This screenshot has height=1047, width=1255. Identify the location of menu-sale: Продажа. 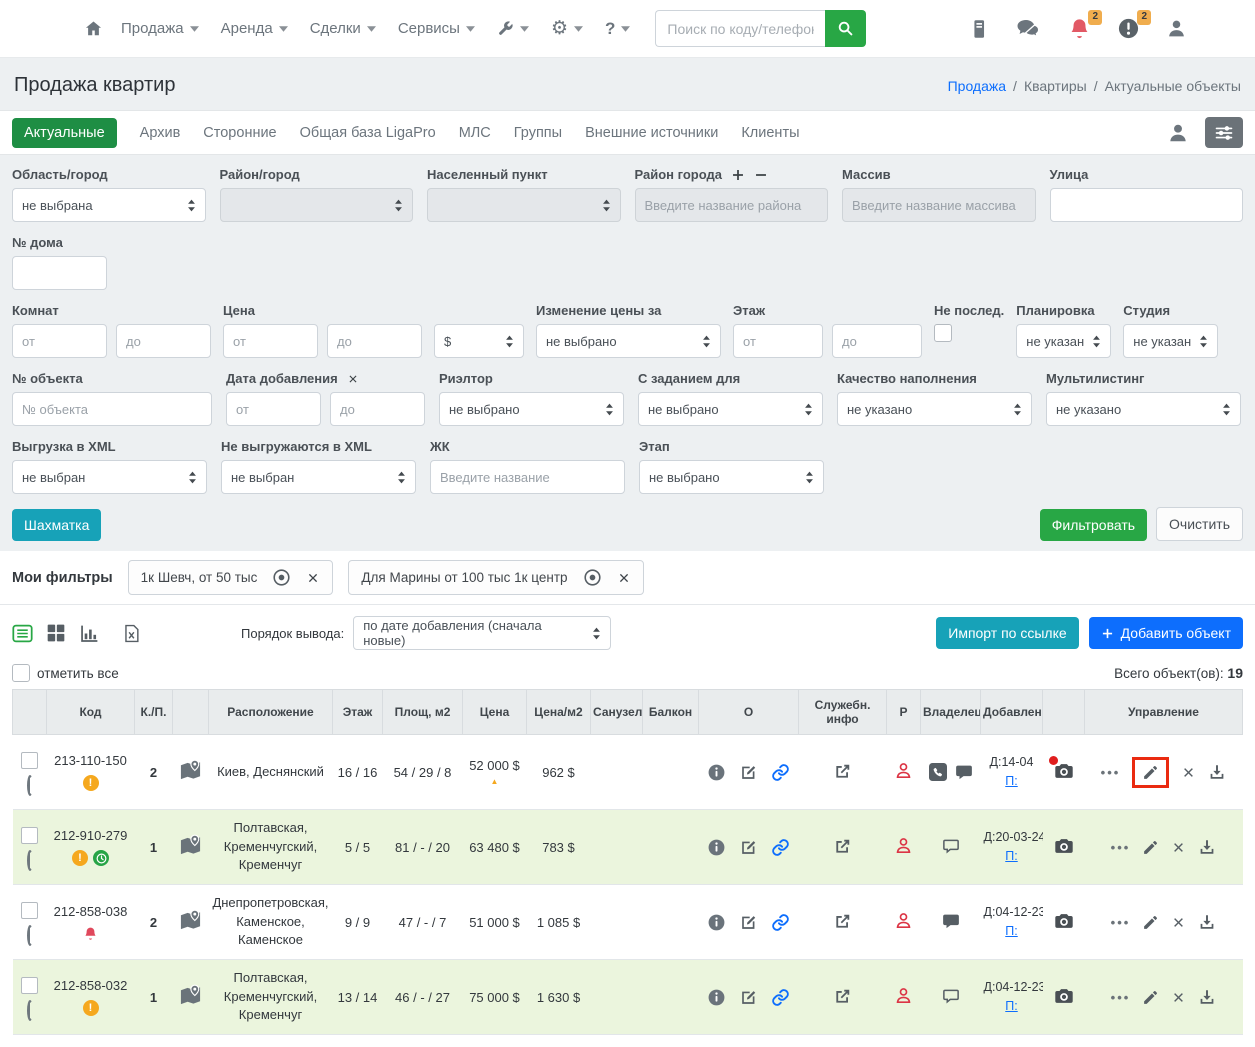
(160, 28).